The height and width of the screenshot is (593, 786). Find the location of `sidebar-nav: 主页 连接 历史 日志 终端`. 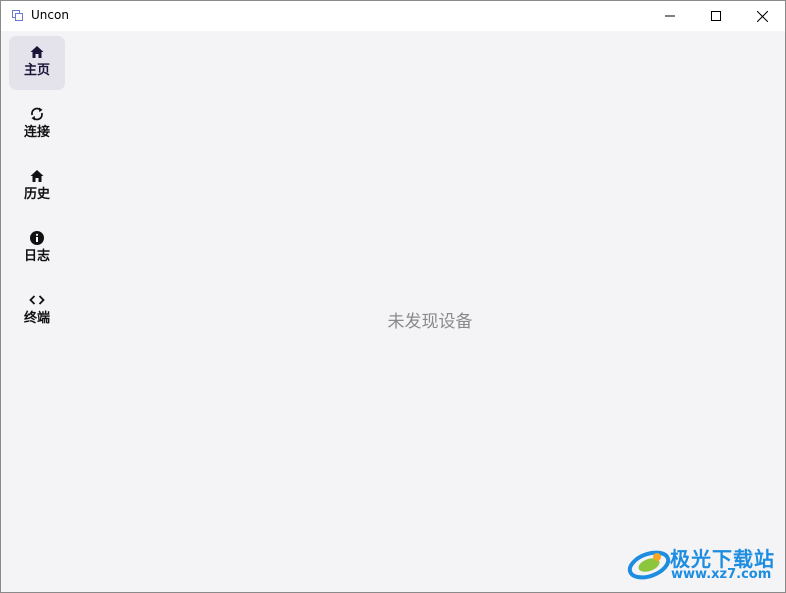

sidebar-nav: 主页 连接 历史 日志 终端 is located at coordinates (38, 311).